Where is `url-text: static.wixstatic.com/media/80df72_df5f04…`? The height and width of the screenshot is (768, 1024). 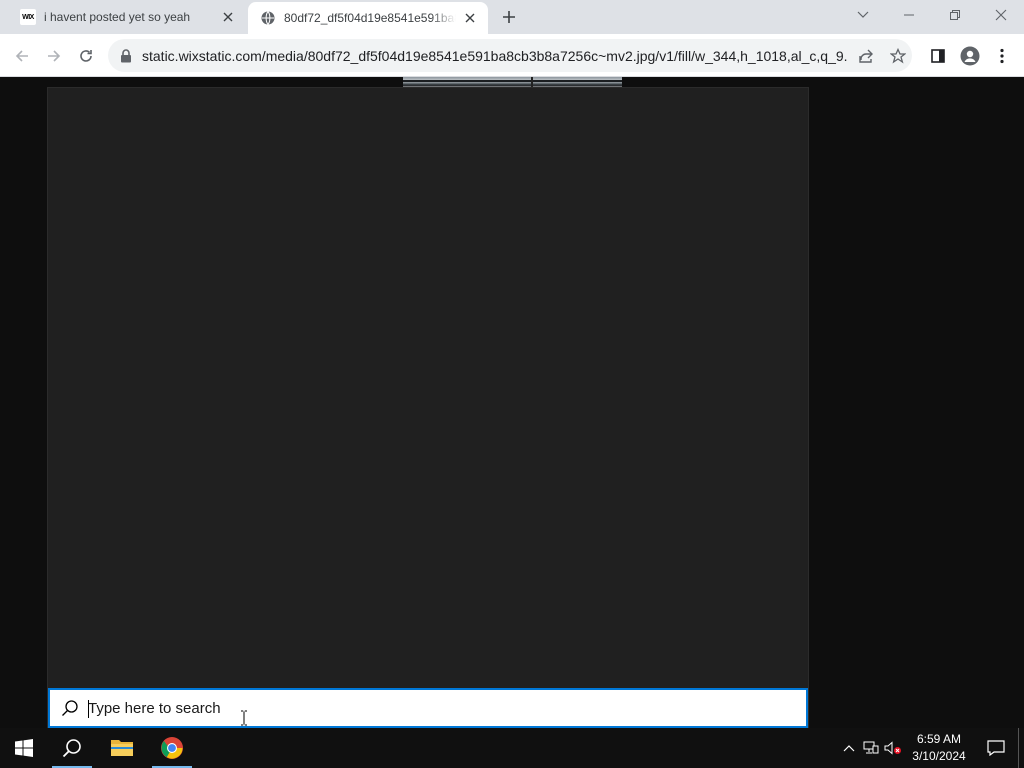 url-text: static.wixstatic.com/media/80df72_df5f04… is located at coordinates (495, 56).